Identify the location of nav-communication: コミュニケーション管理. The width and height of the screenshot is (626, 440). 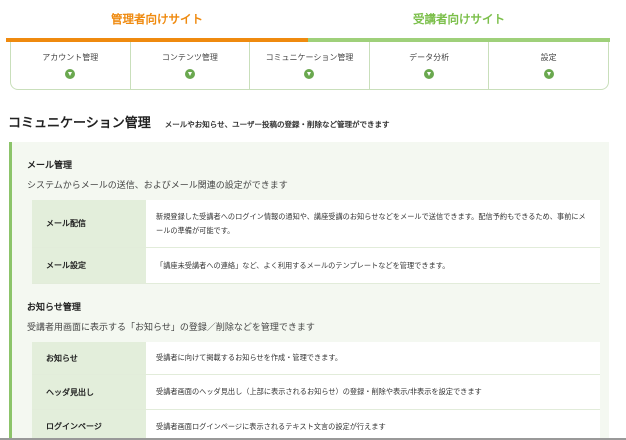
(310, 65).